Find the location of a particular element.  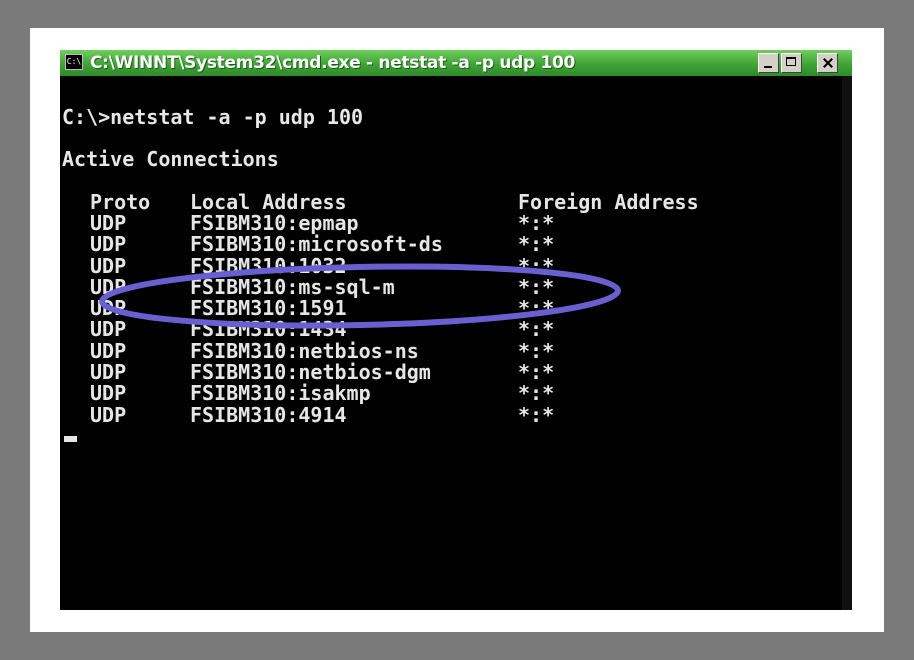

row-local-address: FSIBM310:netbios-ns is located at coordinates (304, 350).